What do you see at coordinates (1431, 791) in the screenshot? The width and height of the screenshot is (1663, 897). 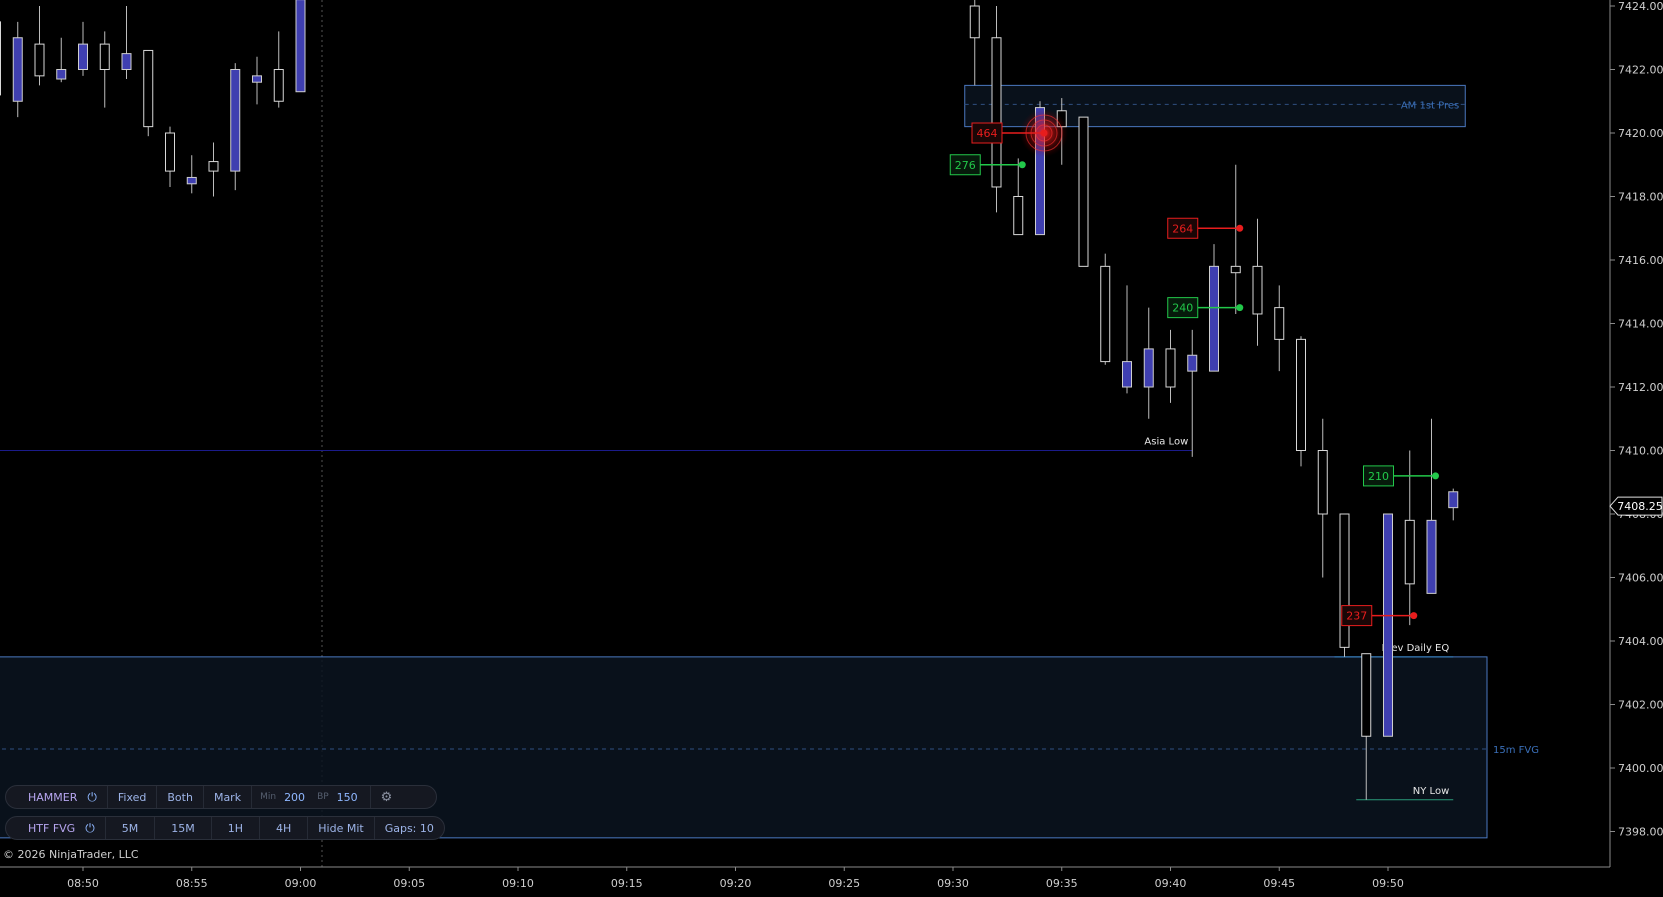 I see `level-label: NY Low` at bounding box center [1431, 791].